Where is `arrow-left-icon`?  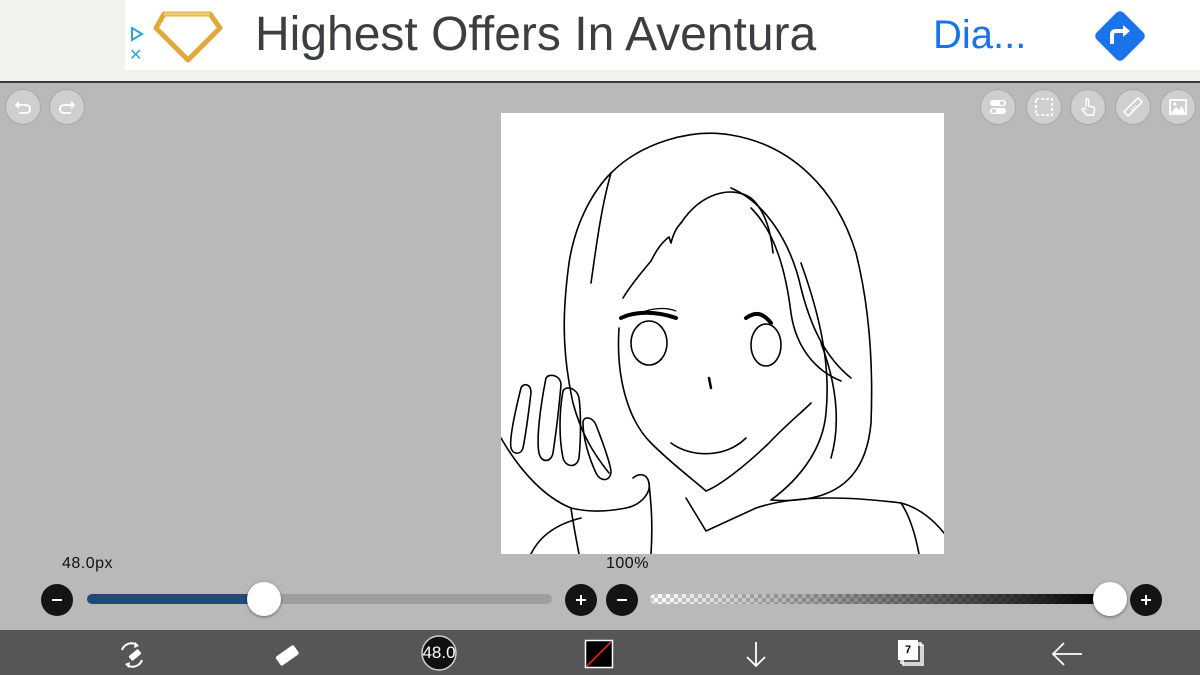 arrow-left-icon is located at coordinates (1067, 654).